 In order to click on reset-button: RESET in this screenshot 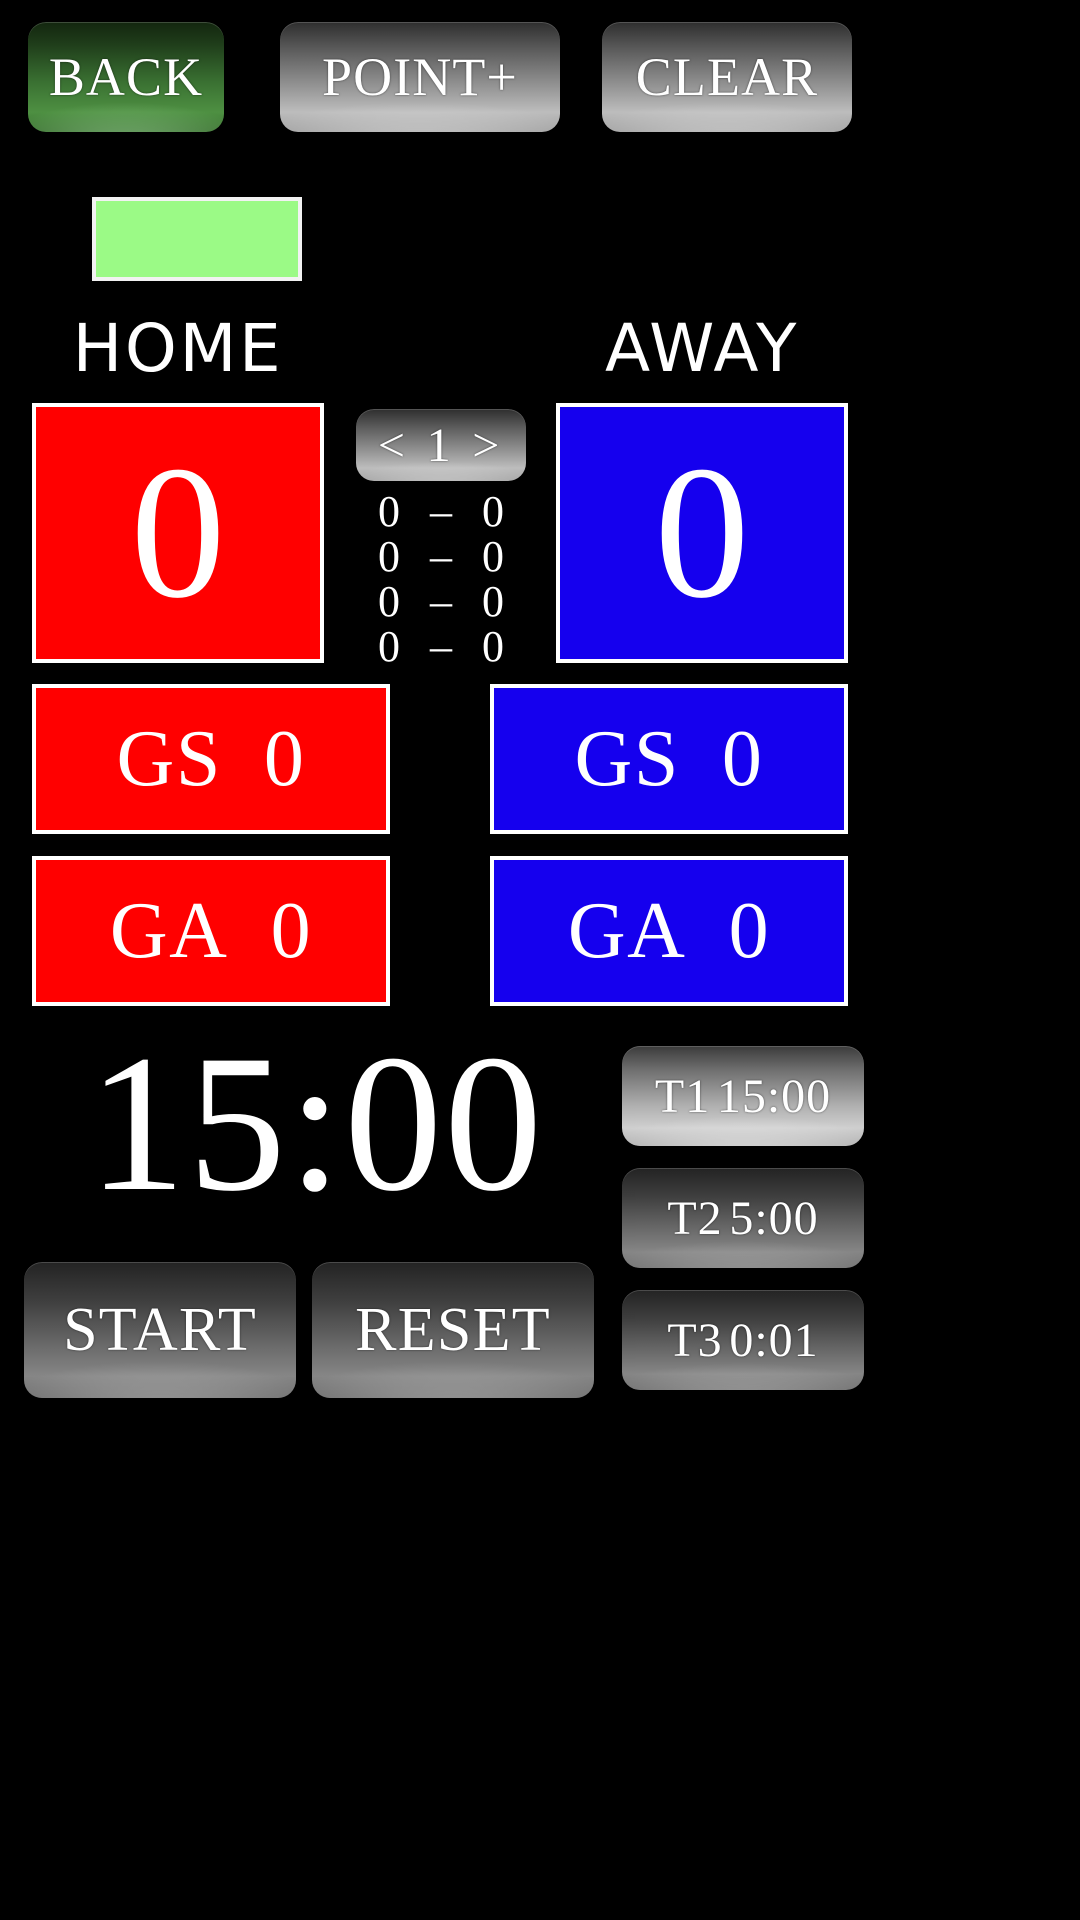, I will do `click(453, 1330)`.